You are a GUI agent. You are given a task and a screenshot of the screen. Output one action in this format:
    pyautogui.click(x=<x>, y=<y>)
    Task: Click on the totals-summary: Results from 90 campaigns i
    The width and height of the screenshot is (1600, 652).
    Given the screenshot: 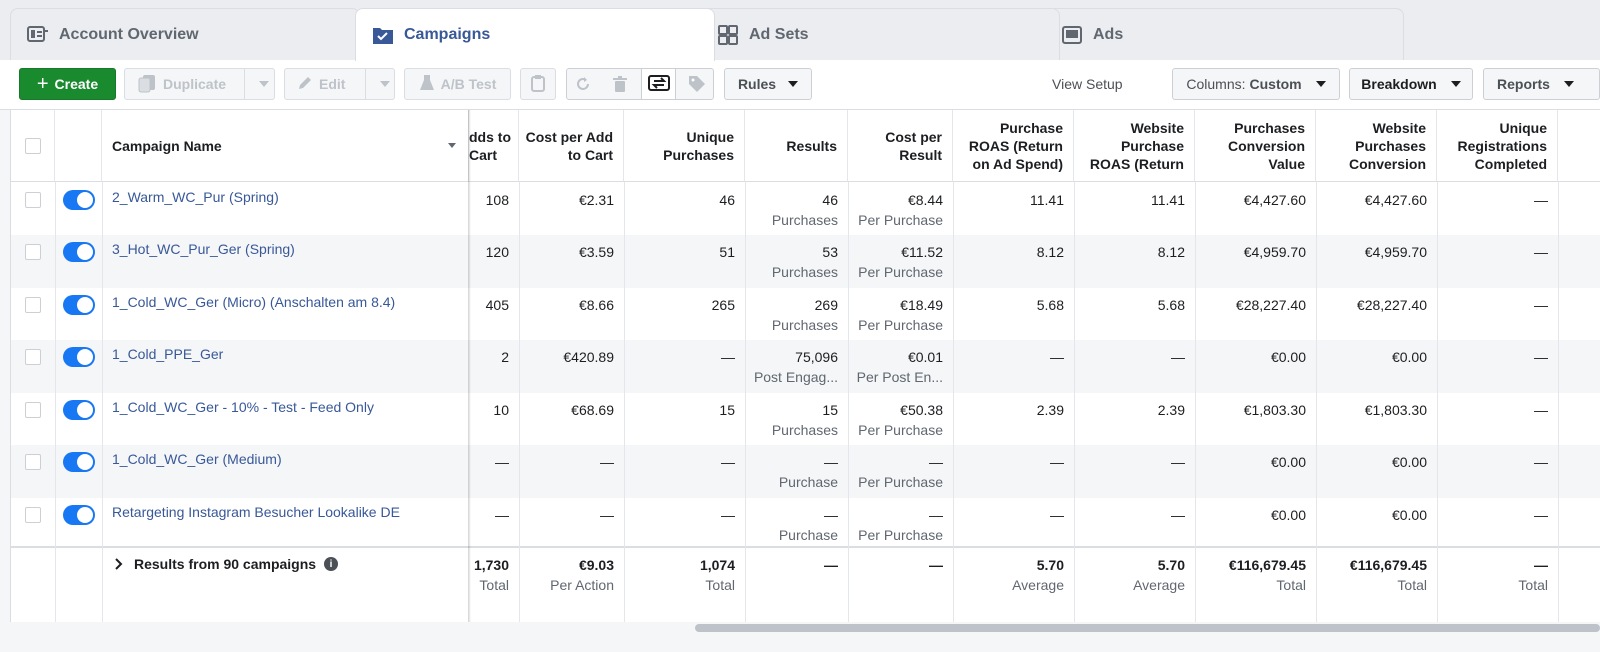 What is the action you would take?
    pyautogui.click(x=225, y=564)
    